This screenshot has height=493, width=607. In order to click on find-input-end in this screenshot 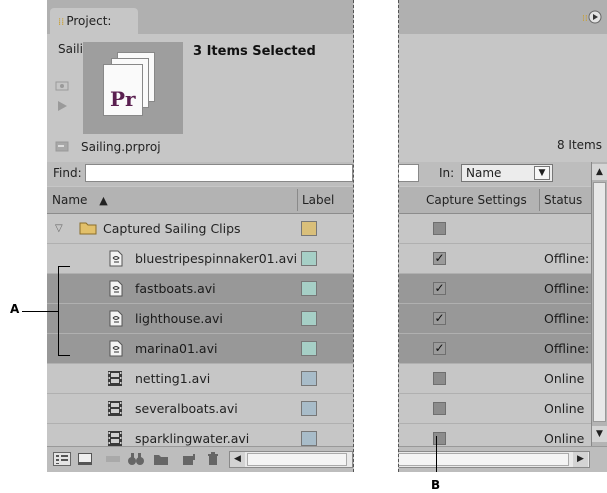, I will do `click(409, 173)`.